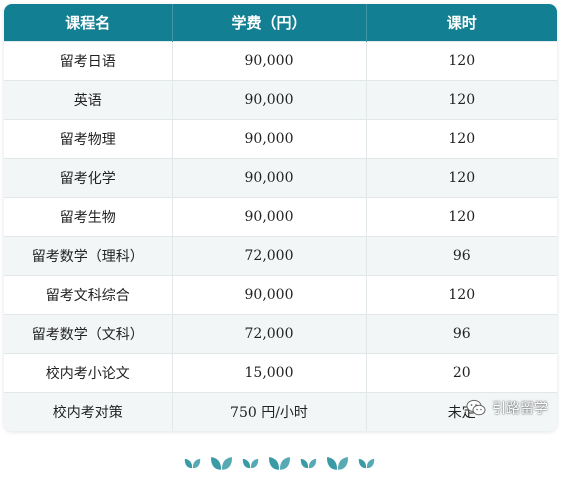  I want to click on table-row: 校内考小论文 15,000 20, so click(280, 373).